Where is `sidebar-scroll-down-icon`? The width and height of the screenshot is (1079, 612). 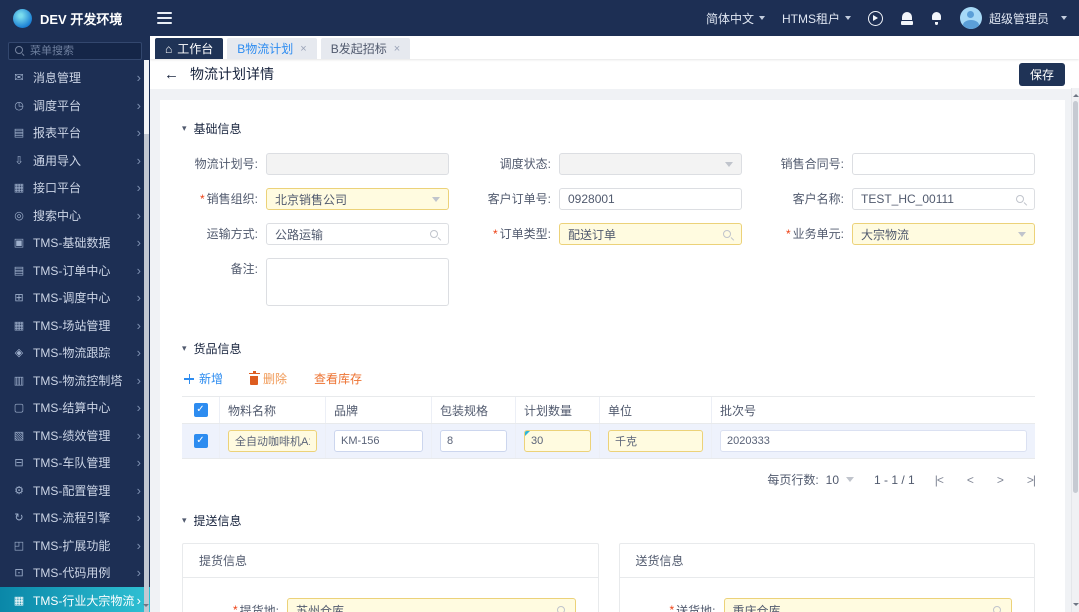 sidebar-scroll-down-icon is located at coordinates (146, 607).